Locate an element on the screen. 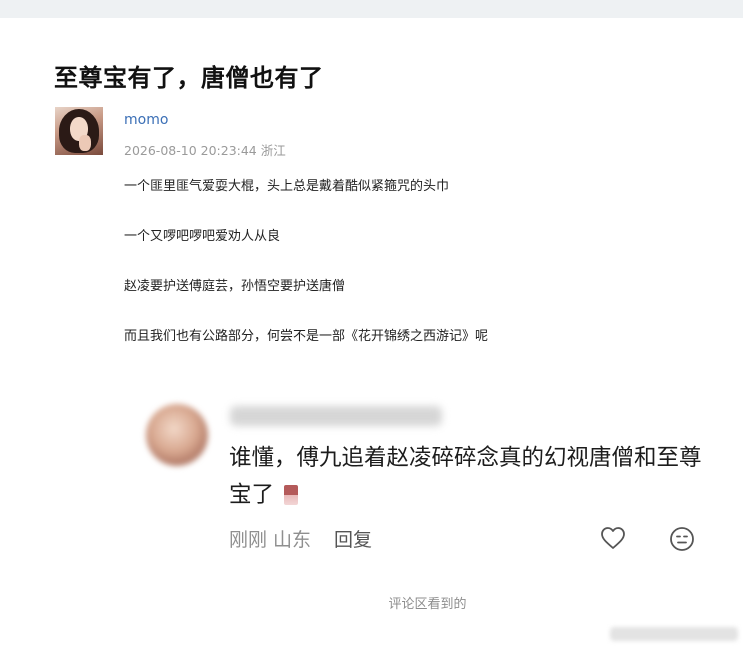 The image size is (743, 655). top-strip is located at coordinates (371, 9).